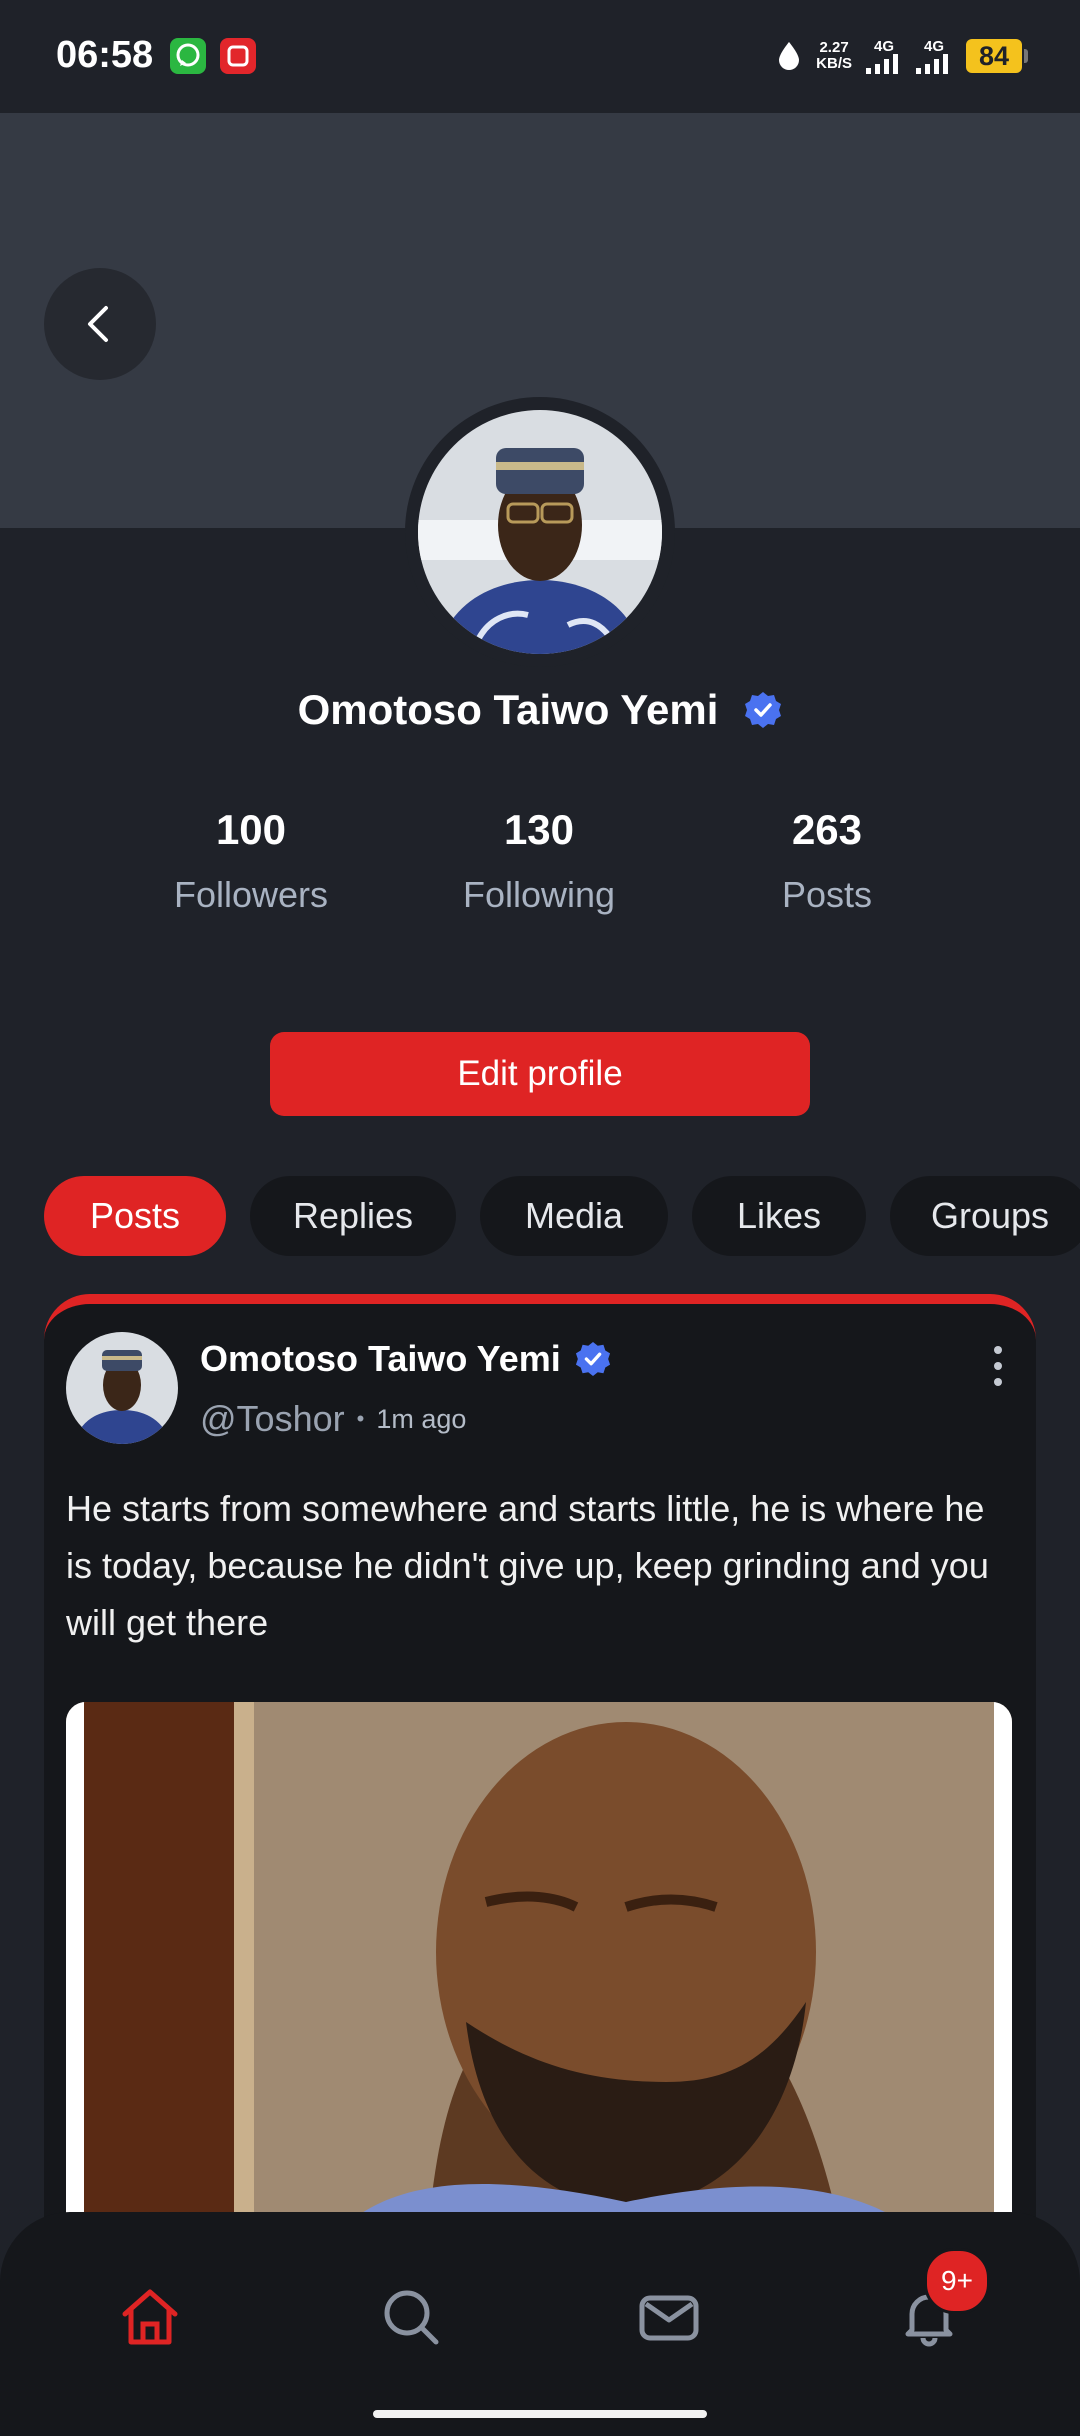 This screenshot has width=1080, height=2436. Describe the element at coordinates (251, 829) in the screenshot. I see `stat-value: 100` at that location.